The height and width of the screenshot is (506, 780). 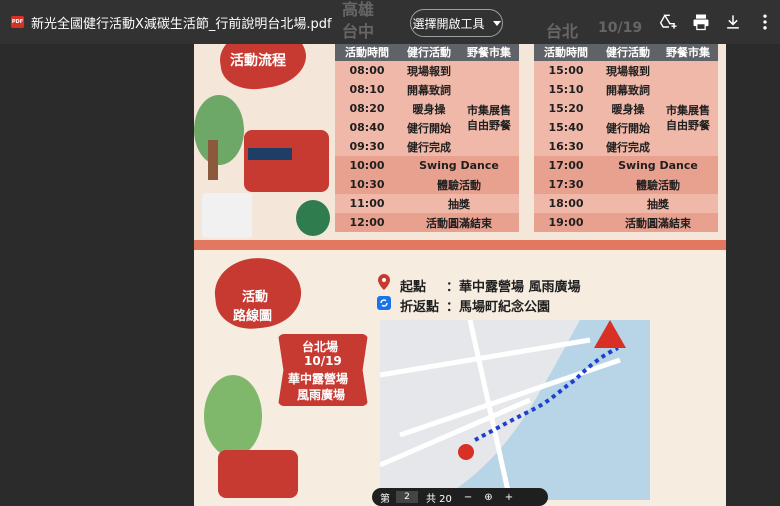 What do you see at coordinates (498, 307) in the screenshot?
I see `turn-value: ：馬場町紀念公園` at bounding box center [498, 307].